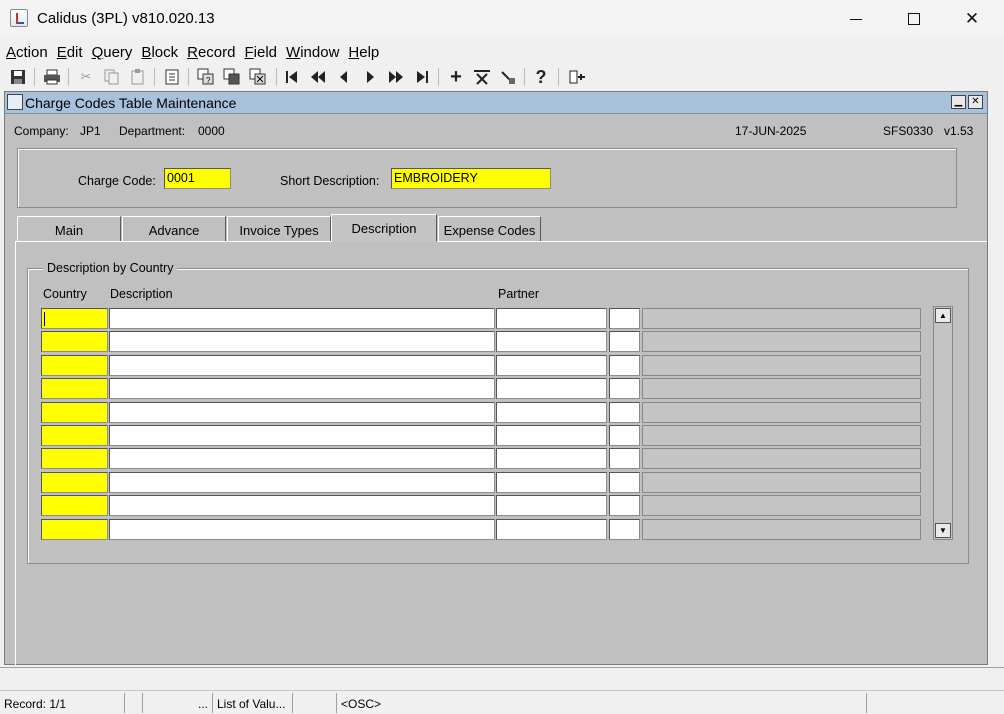 This screenshot has width=1004, height=714. Describe the element at coordinates (52, 77) in the screenshot. I see `print-icon` at that location.